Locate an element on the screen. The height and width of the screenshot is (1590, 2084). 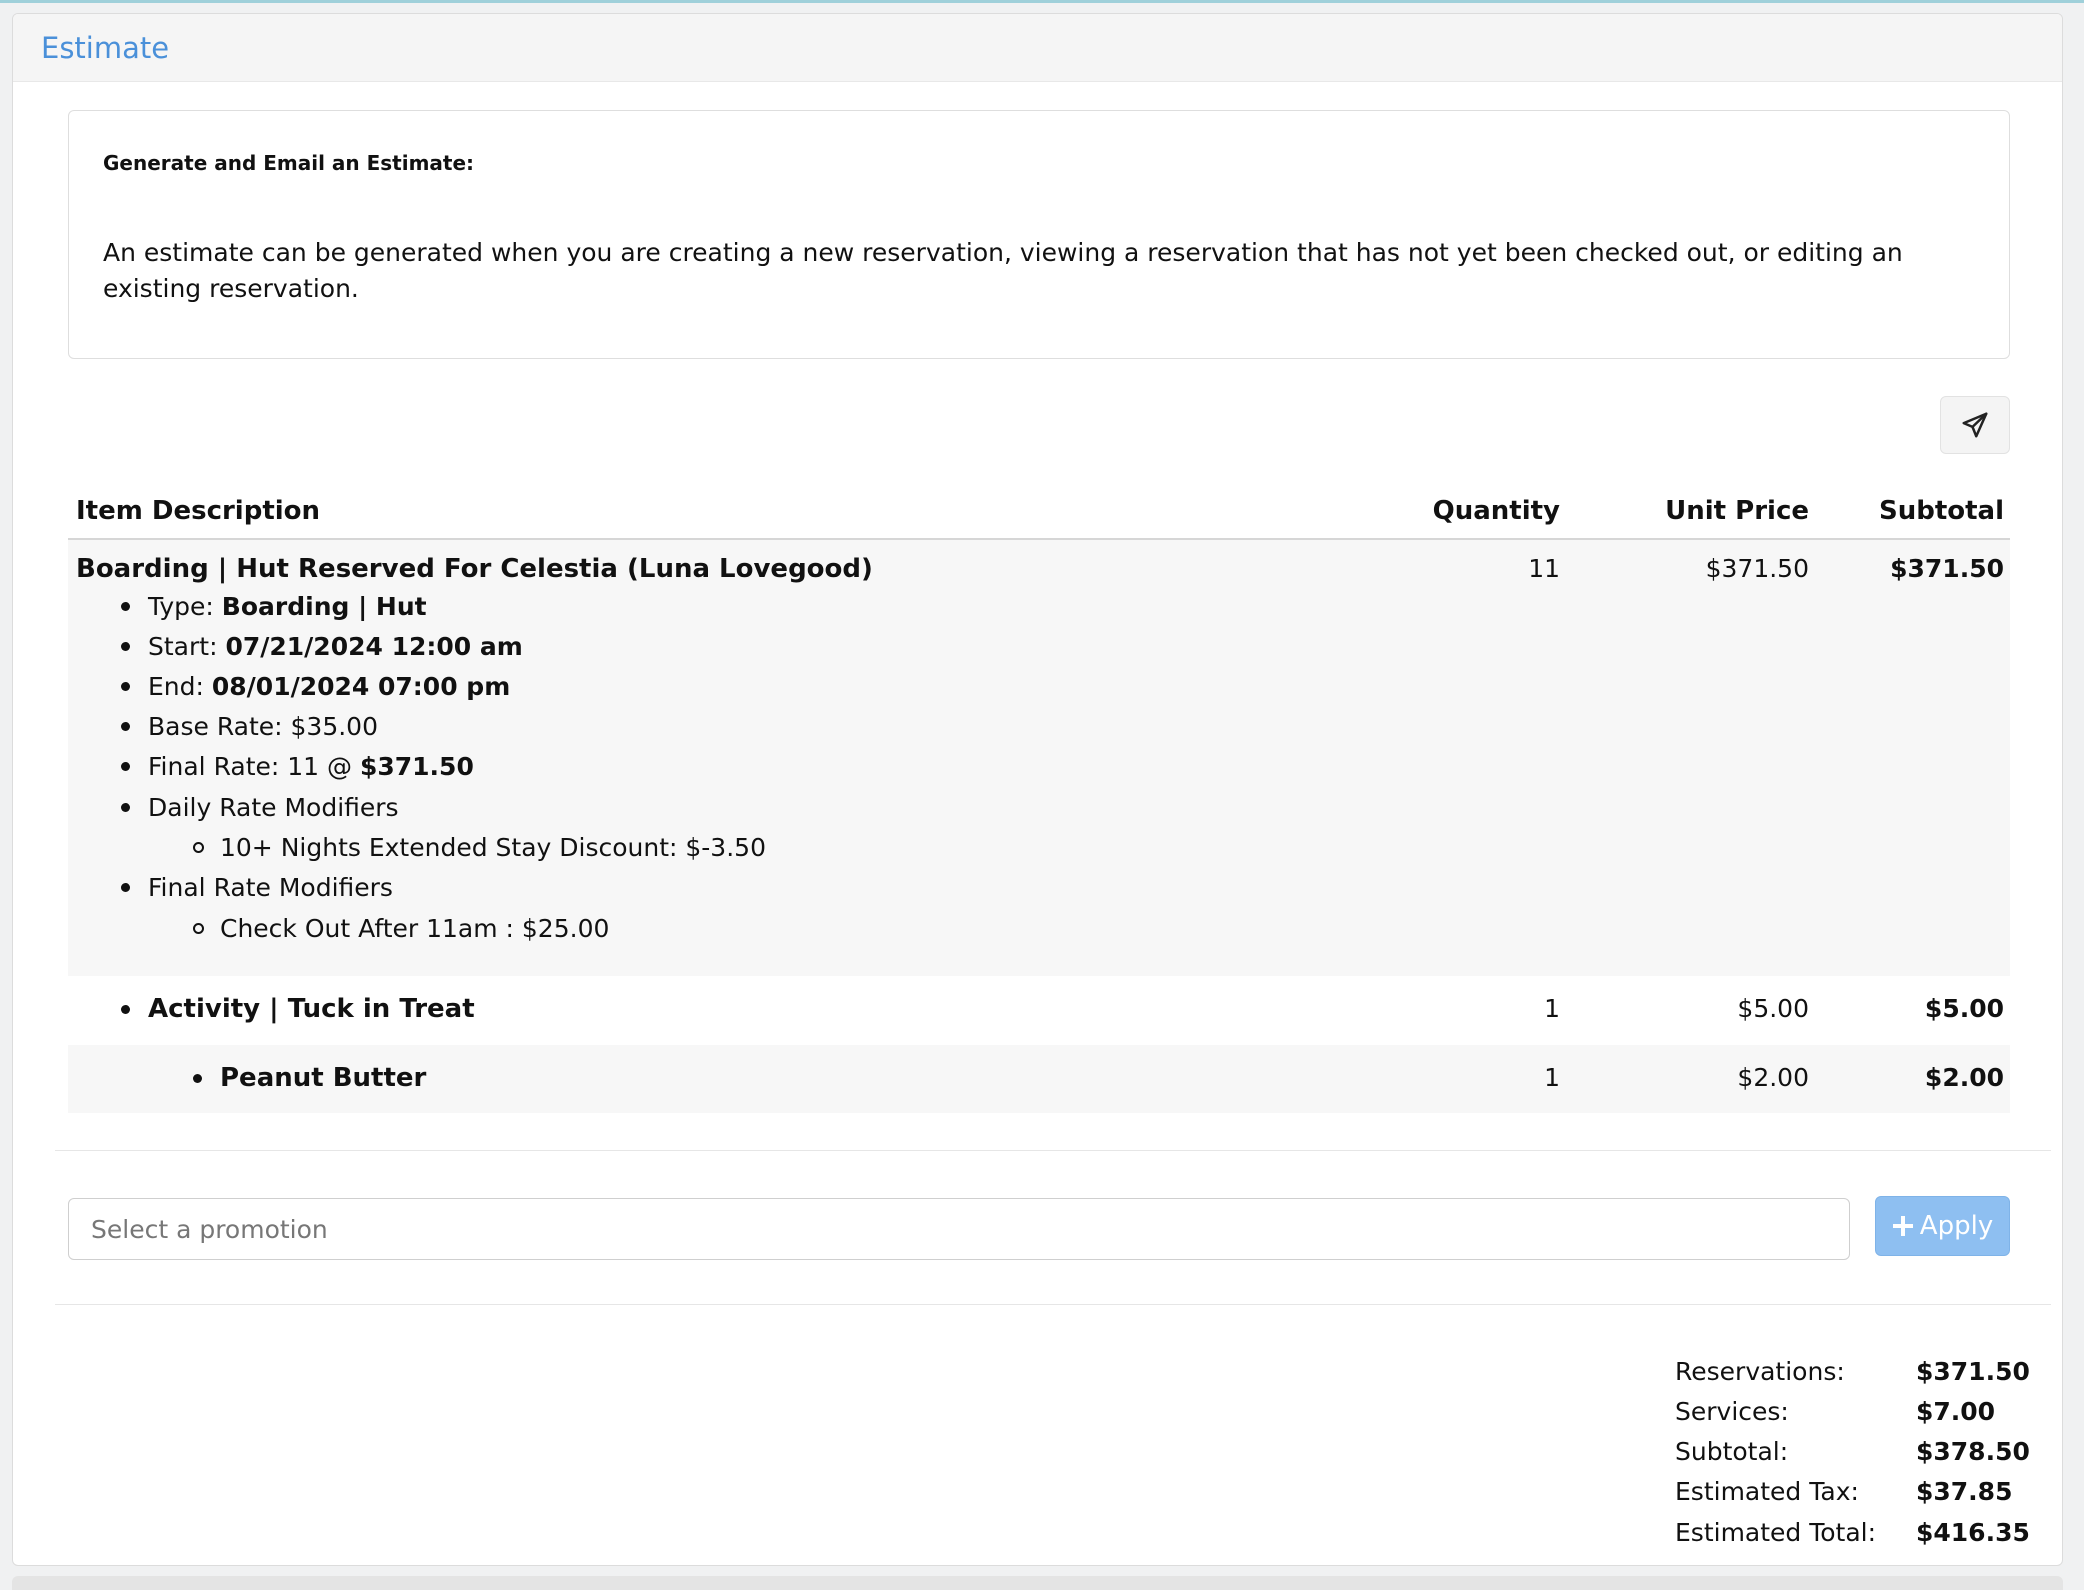
list-item-final-modifiers: Final Rate Modifiers is located at coordinates (270, 887).